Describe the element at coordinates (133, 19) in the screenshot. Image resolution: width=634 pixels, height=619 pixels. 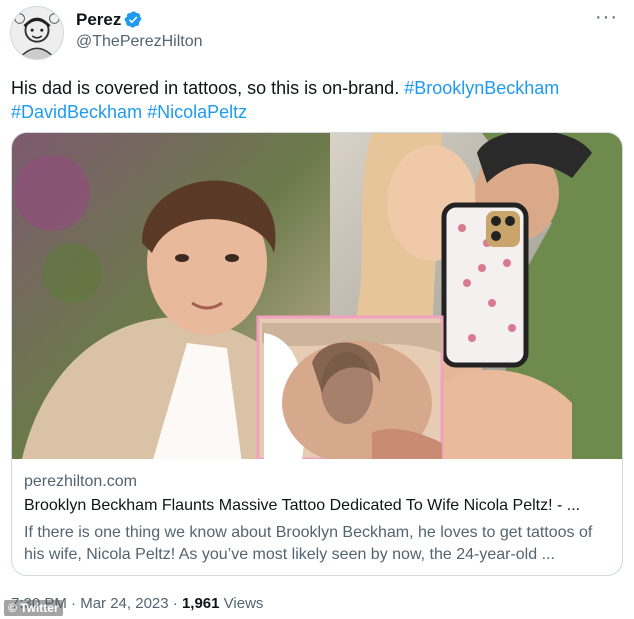
I see `verified-badge-icon` at that location.